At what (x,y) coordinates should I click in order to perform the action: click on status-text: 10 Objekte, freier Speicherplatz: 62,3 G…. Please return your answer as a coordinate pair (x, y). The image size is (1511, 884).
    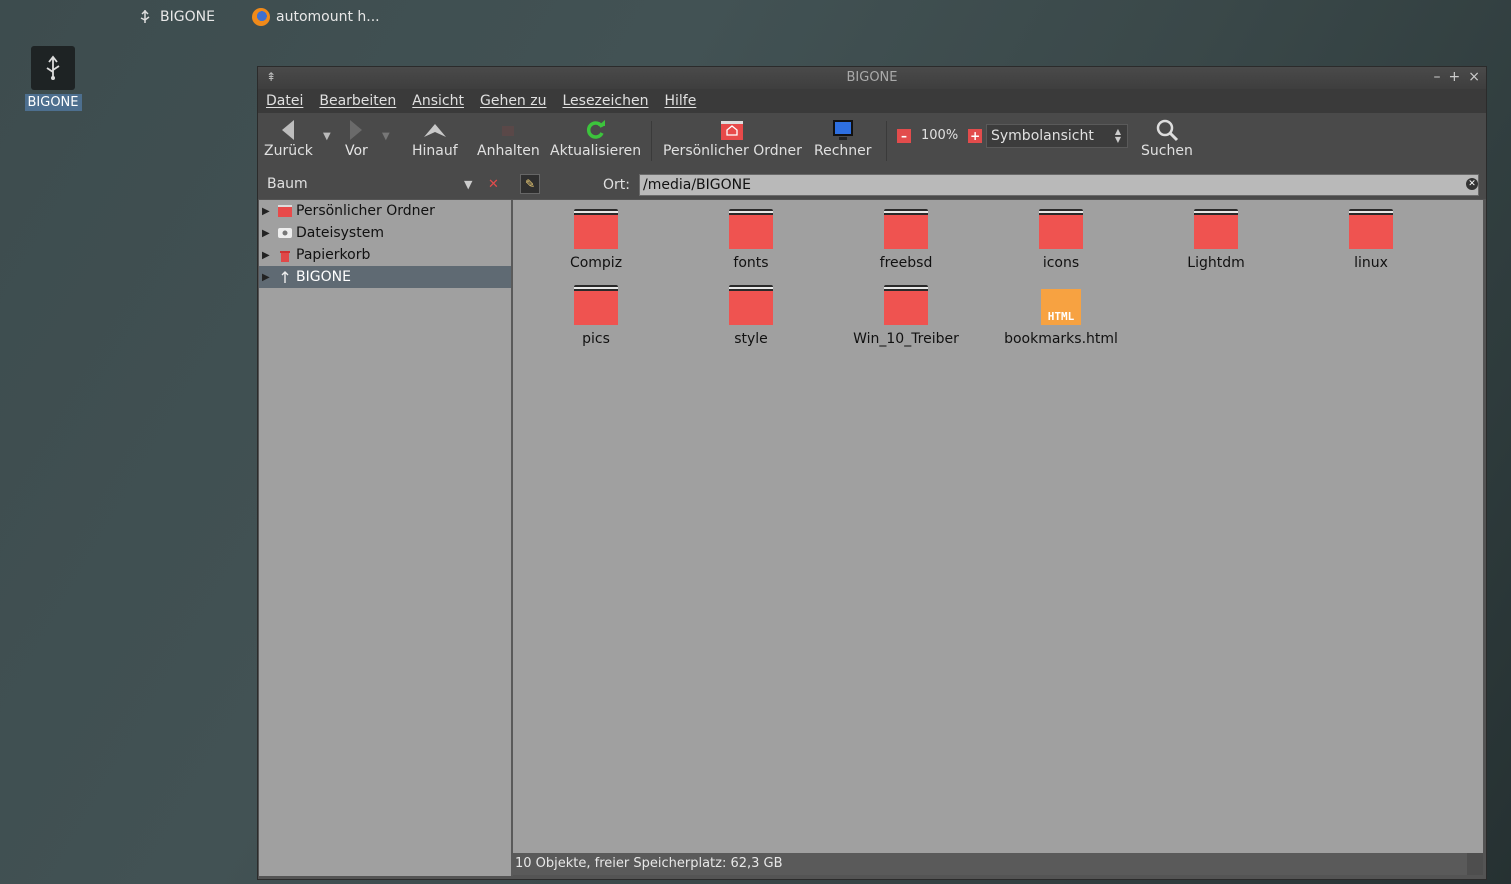
    Looking at the image, I should click on (649, 863).